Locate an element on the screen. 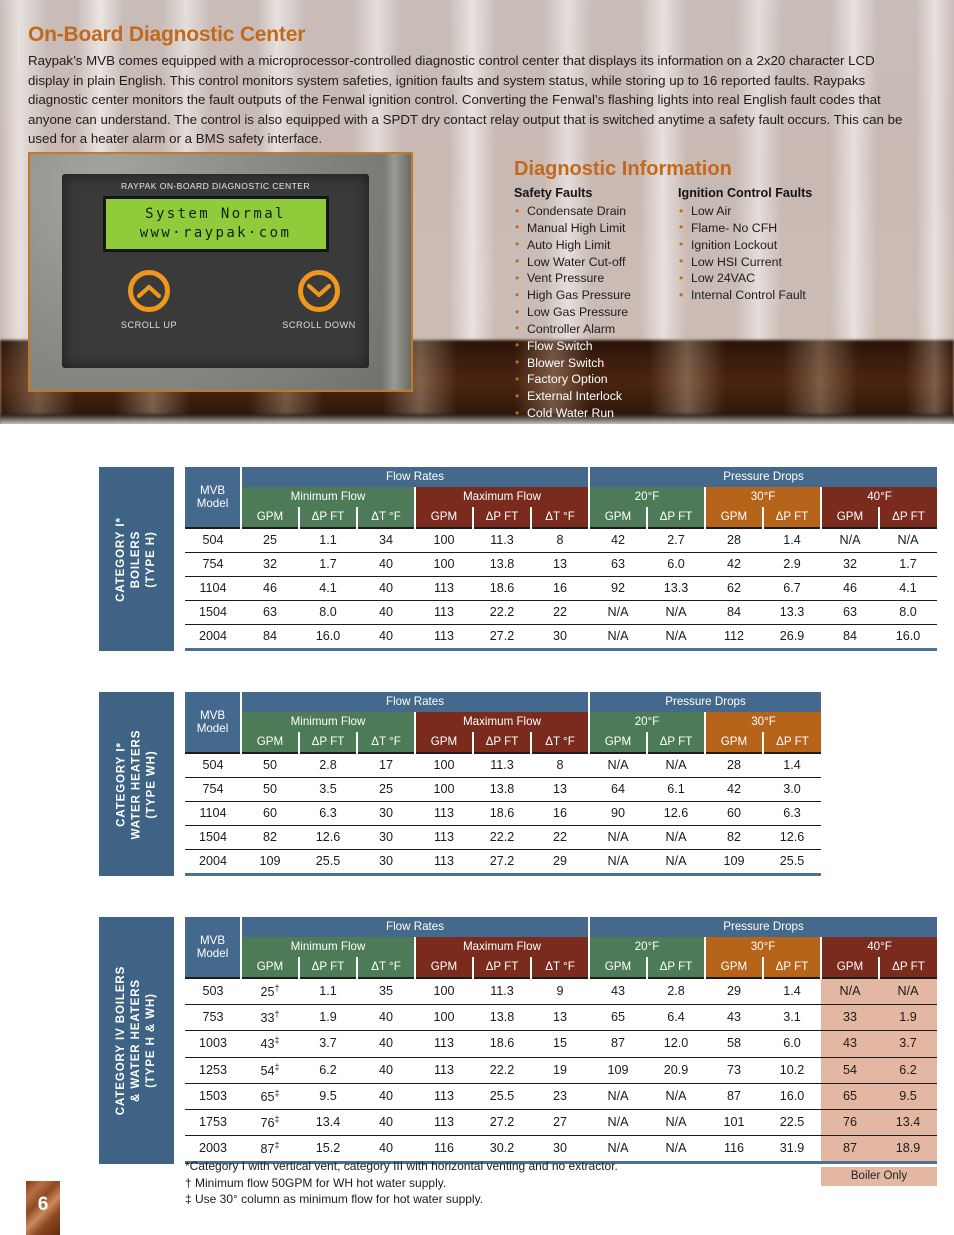 The image size is (954, 1235). table-cell: 18.6 is located at coordinates (502, 588).